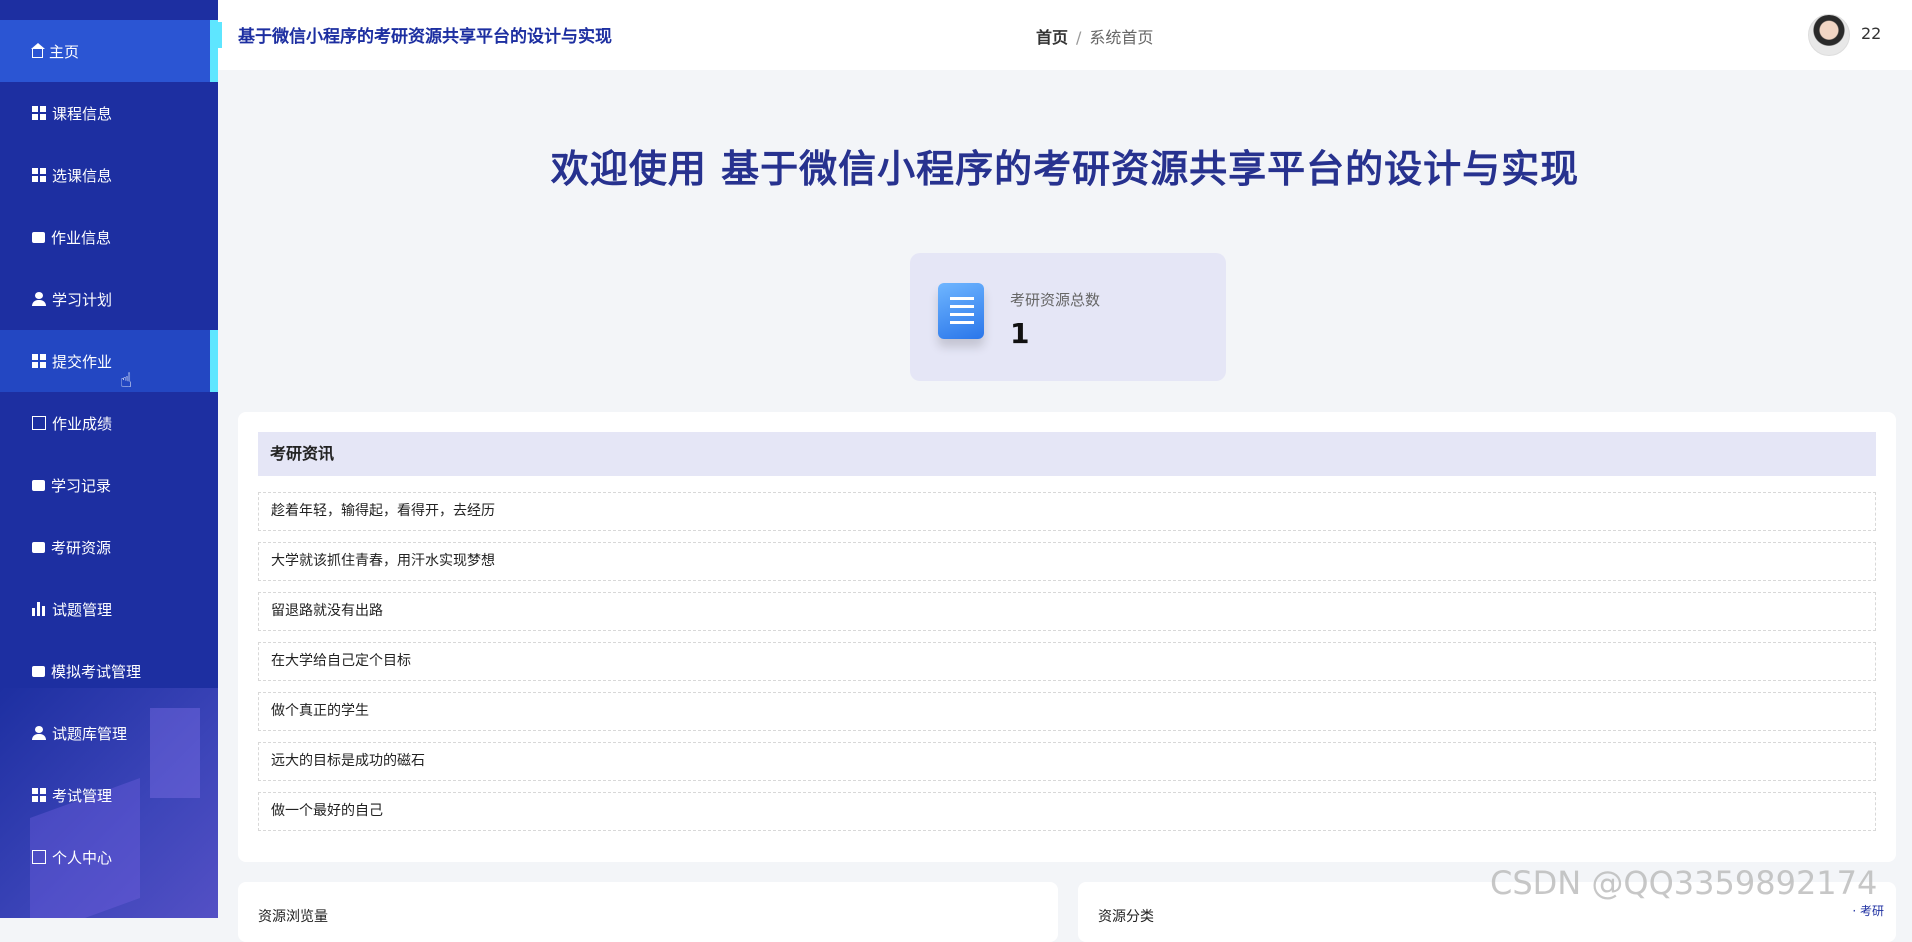 This screenshot has height=942, width=1912. Describe the element at coordinates (220, 35) in the screenshot. I see `header-accent` at that location.